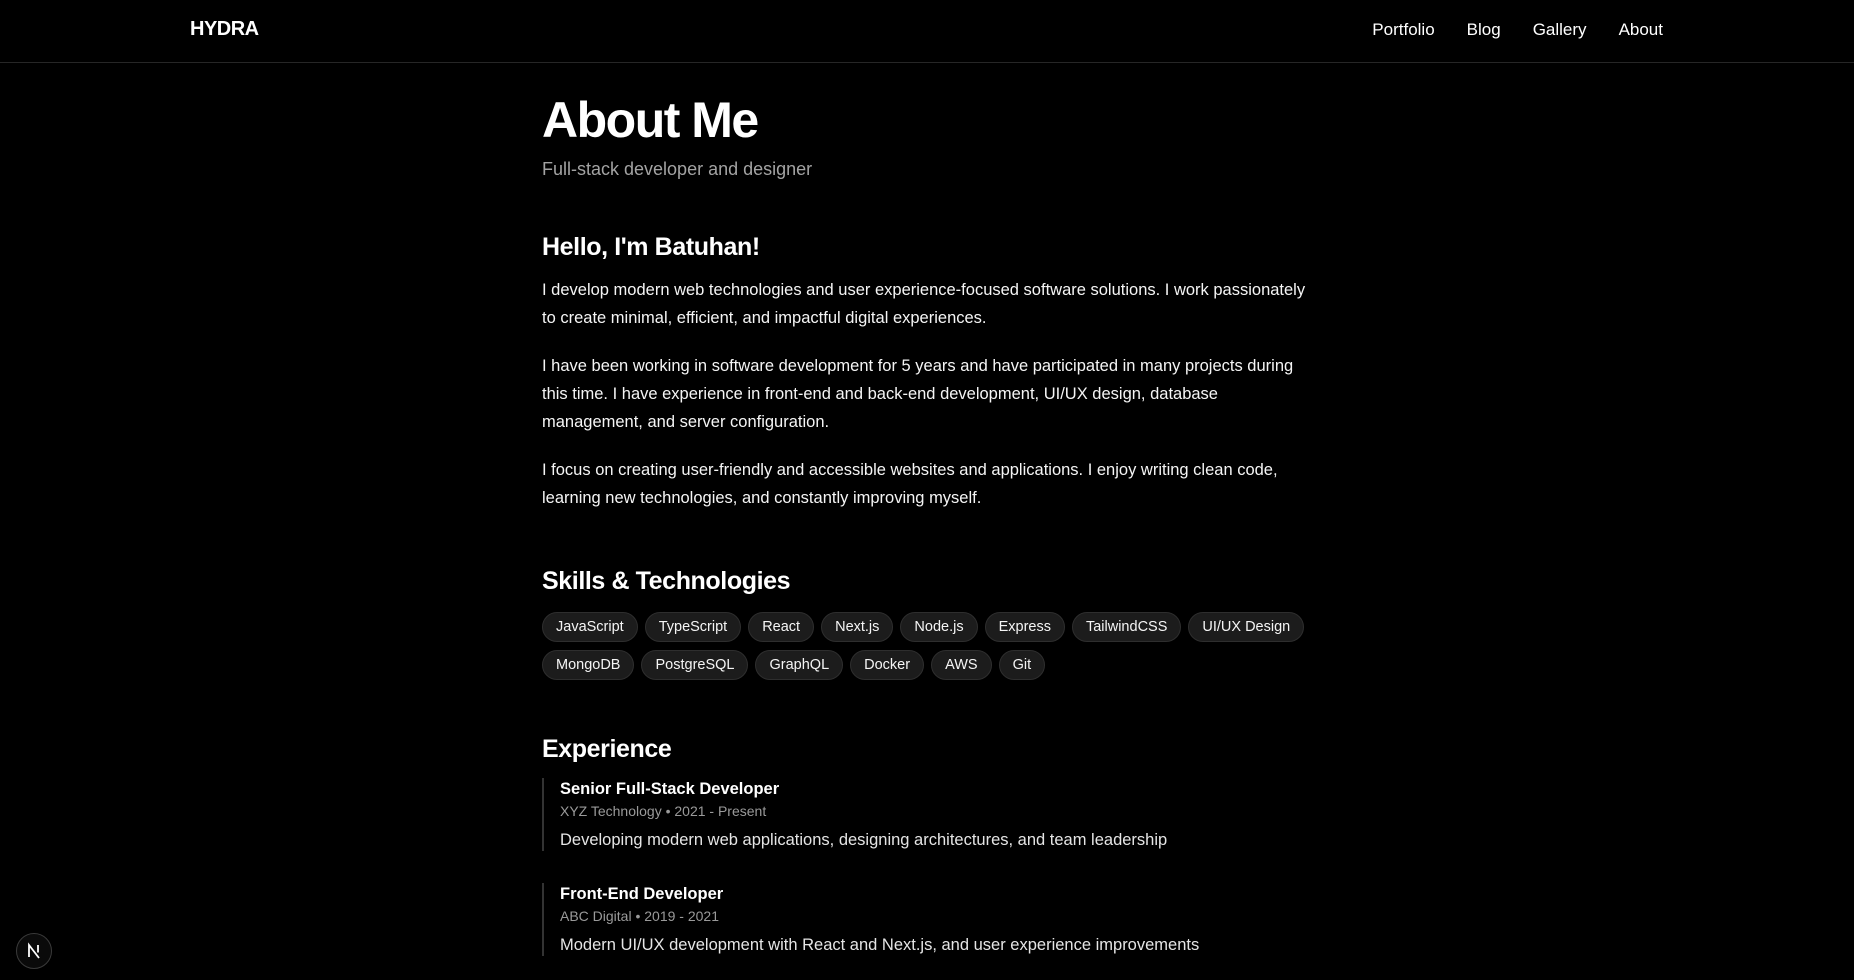 This screenshot has height=980, width=1854. I want to click on skill-chip: Express, so click(1024, 627).